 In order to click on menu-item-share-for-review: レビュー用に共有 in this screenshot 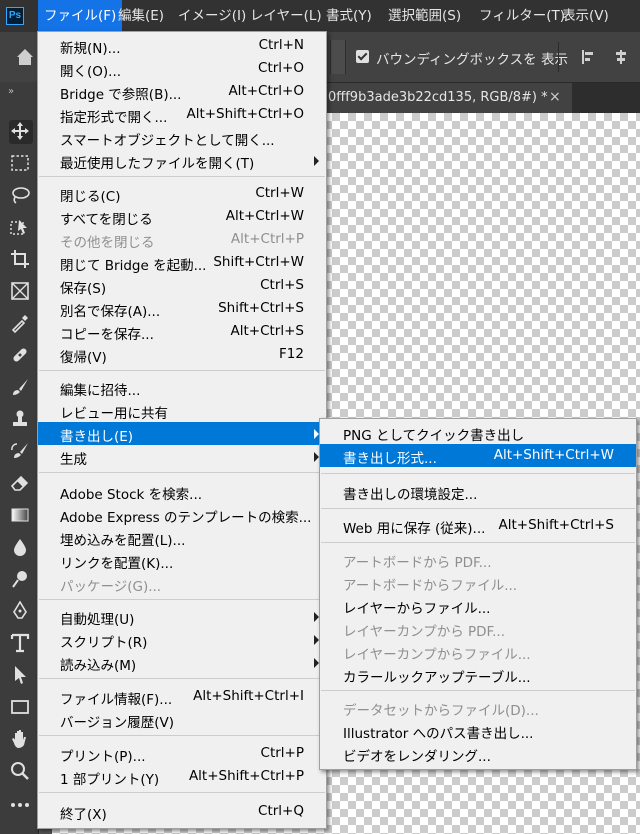, I will do `click(182, 410)`.